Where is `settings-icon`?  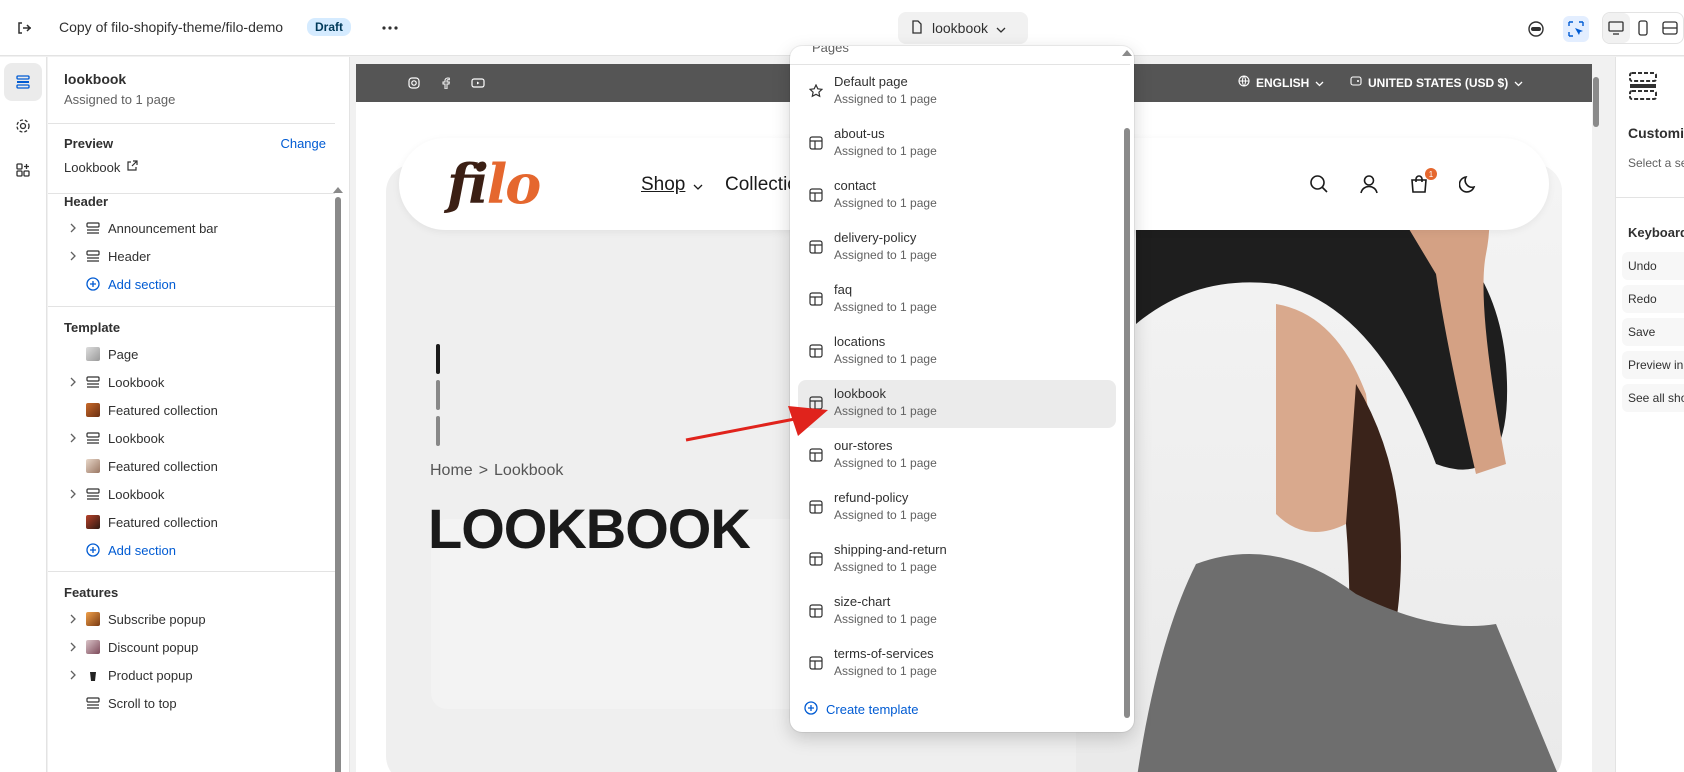 settings-icon is located at coordinates (23, 126).